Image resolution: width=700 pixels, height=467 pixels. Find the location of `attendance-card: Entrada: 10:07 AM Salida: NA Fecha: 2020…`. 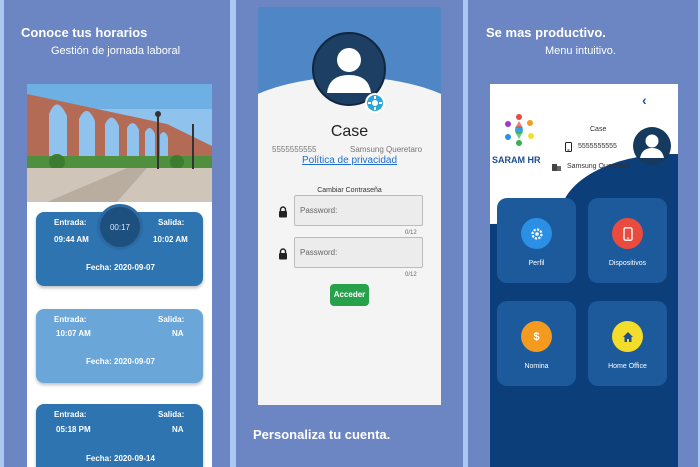

attendance-card: Entrada: 10:07 AM Salida: NA Fecha: 2020… is located at coordinates (119, 346).